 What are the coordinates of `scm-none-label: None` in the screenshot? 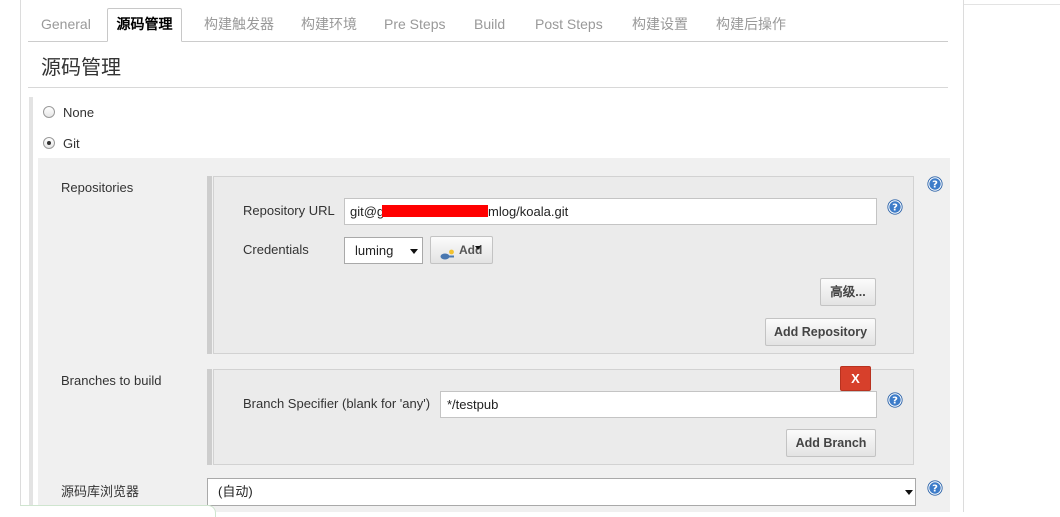 It's located at (78, 113).